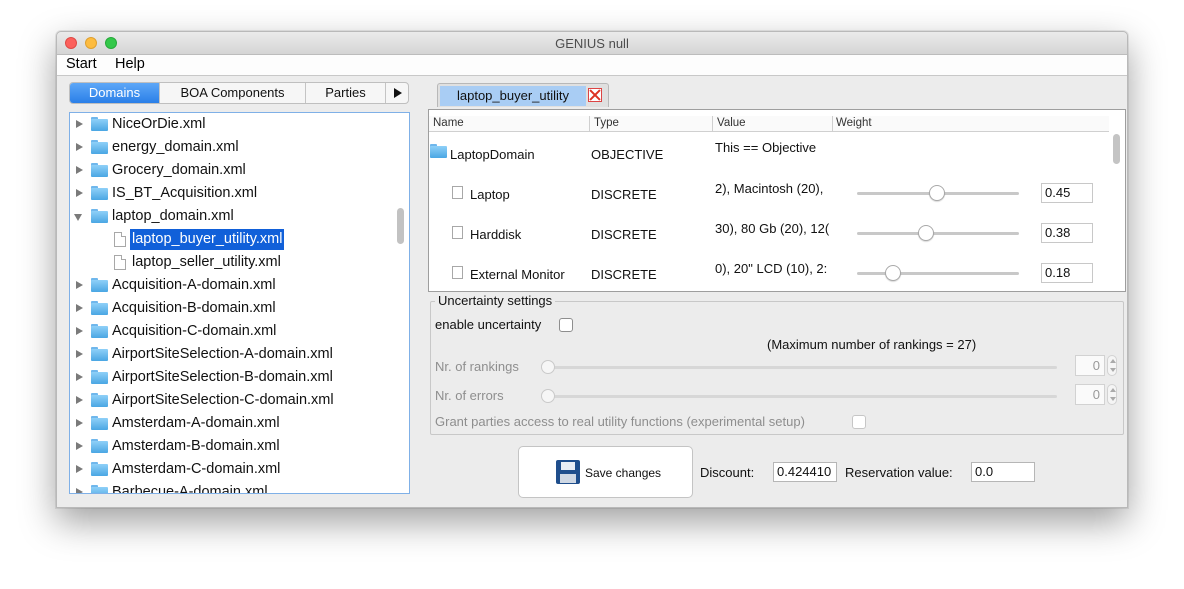  I want to click on tree-item: laptop_domain.xml, so click(230, 216).